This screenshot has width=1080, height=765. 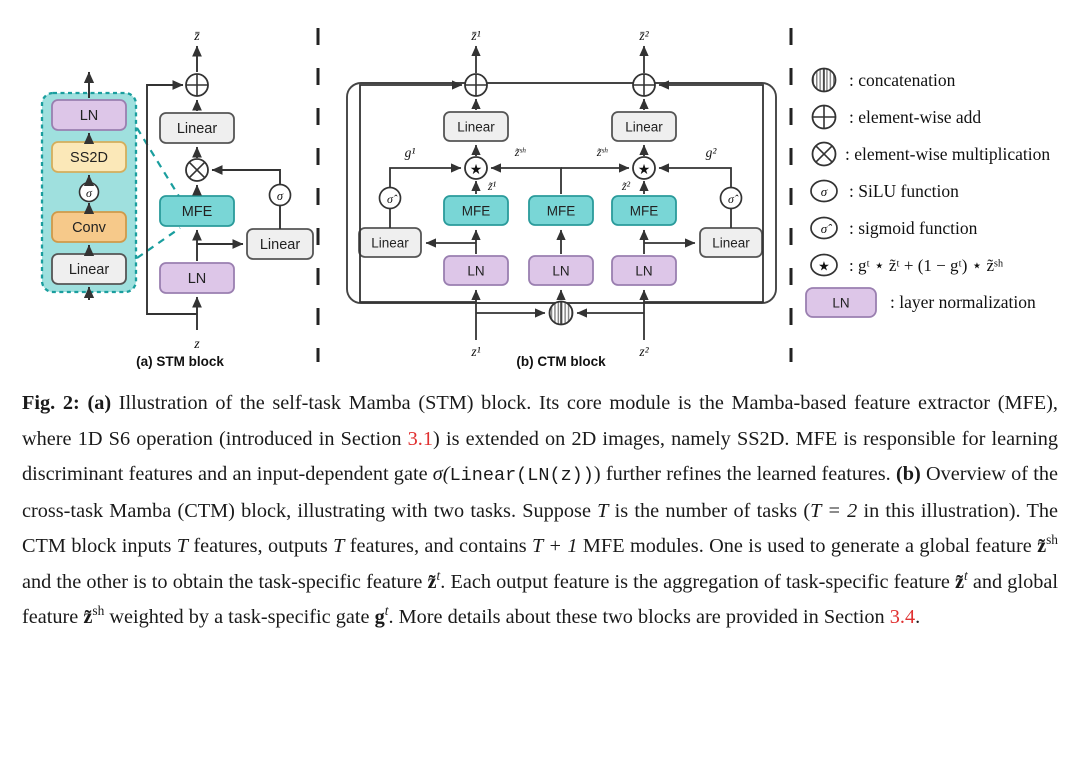 I want to click on legend-sigmoid-label: : sigmoid function, so click(x=913, y=228).